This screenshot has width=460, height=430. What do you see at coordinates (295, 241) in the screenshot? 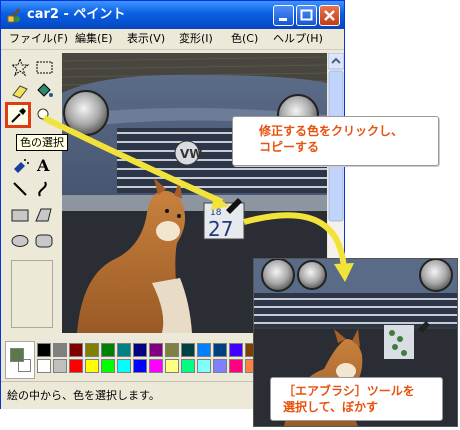
I see `arrow-to-inset` at bounding box center [295, 241].